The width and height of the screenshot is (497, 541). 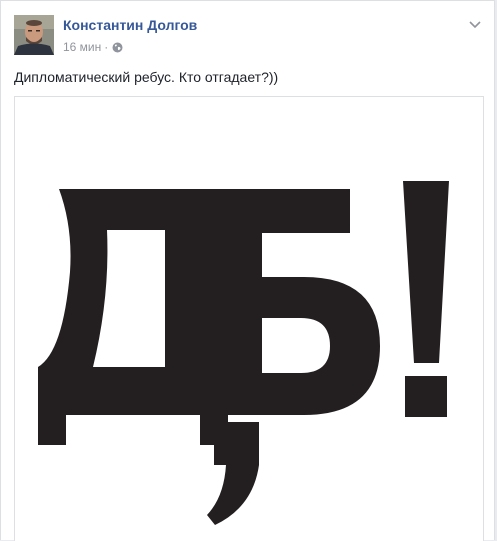 I want to click on author-name: Константин Долгов, so click(x=130, y=25).